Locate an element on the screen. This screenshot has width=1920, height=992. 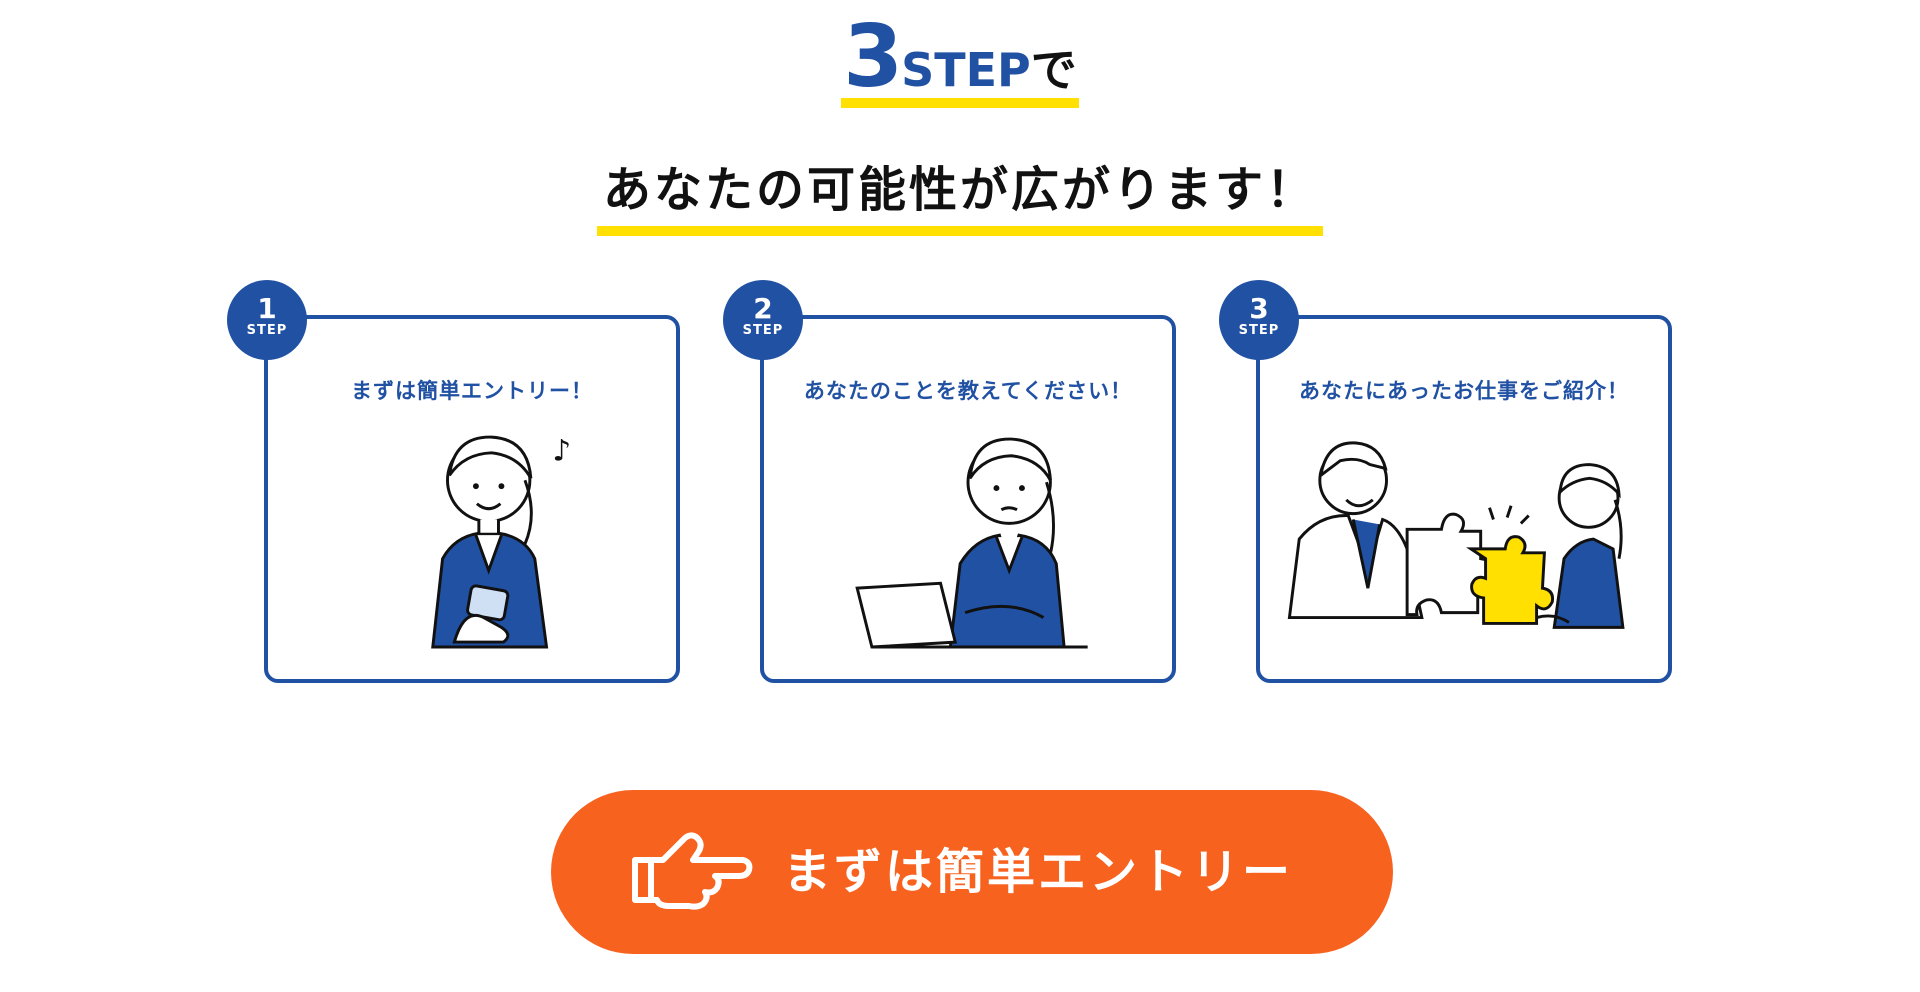
woman-with-laptop-icon is located at coordinates (971, 543).